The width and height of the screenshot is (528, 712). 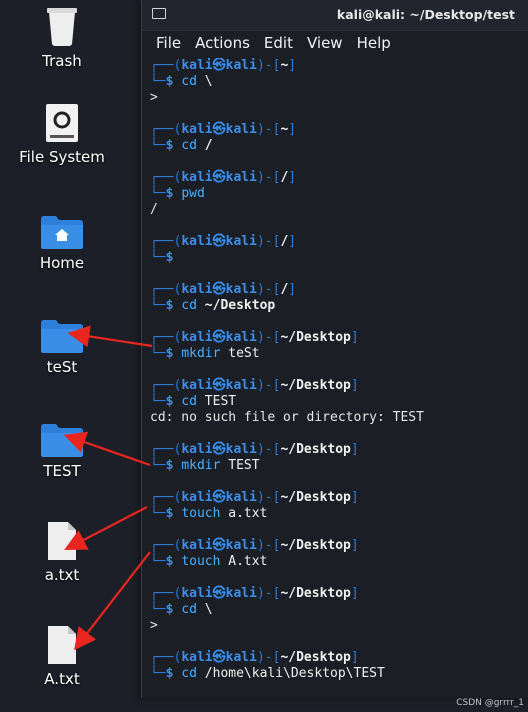 I want to click on desktop-icon-label: File System, so click(x=62, y=157).